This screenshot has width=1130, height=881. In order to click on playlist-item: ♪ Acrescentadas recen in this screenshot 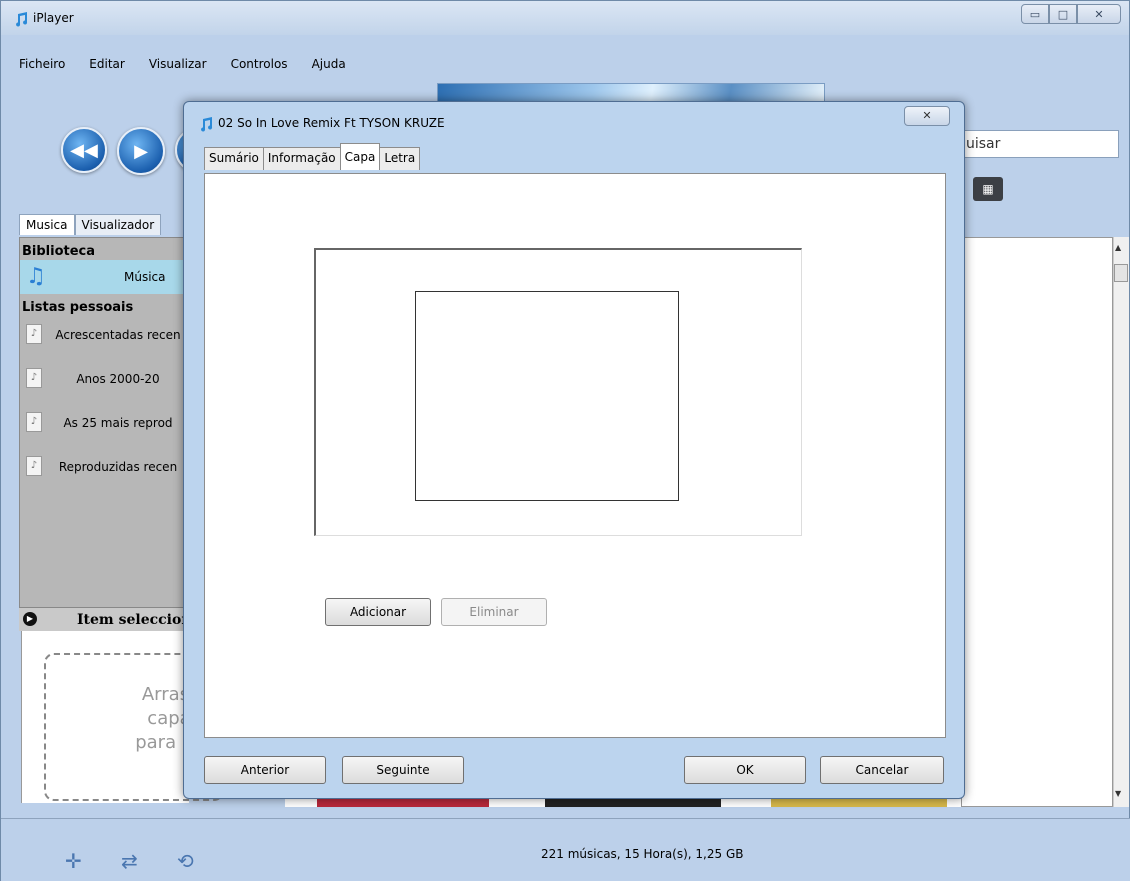, I will do `click(104, 338)`.